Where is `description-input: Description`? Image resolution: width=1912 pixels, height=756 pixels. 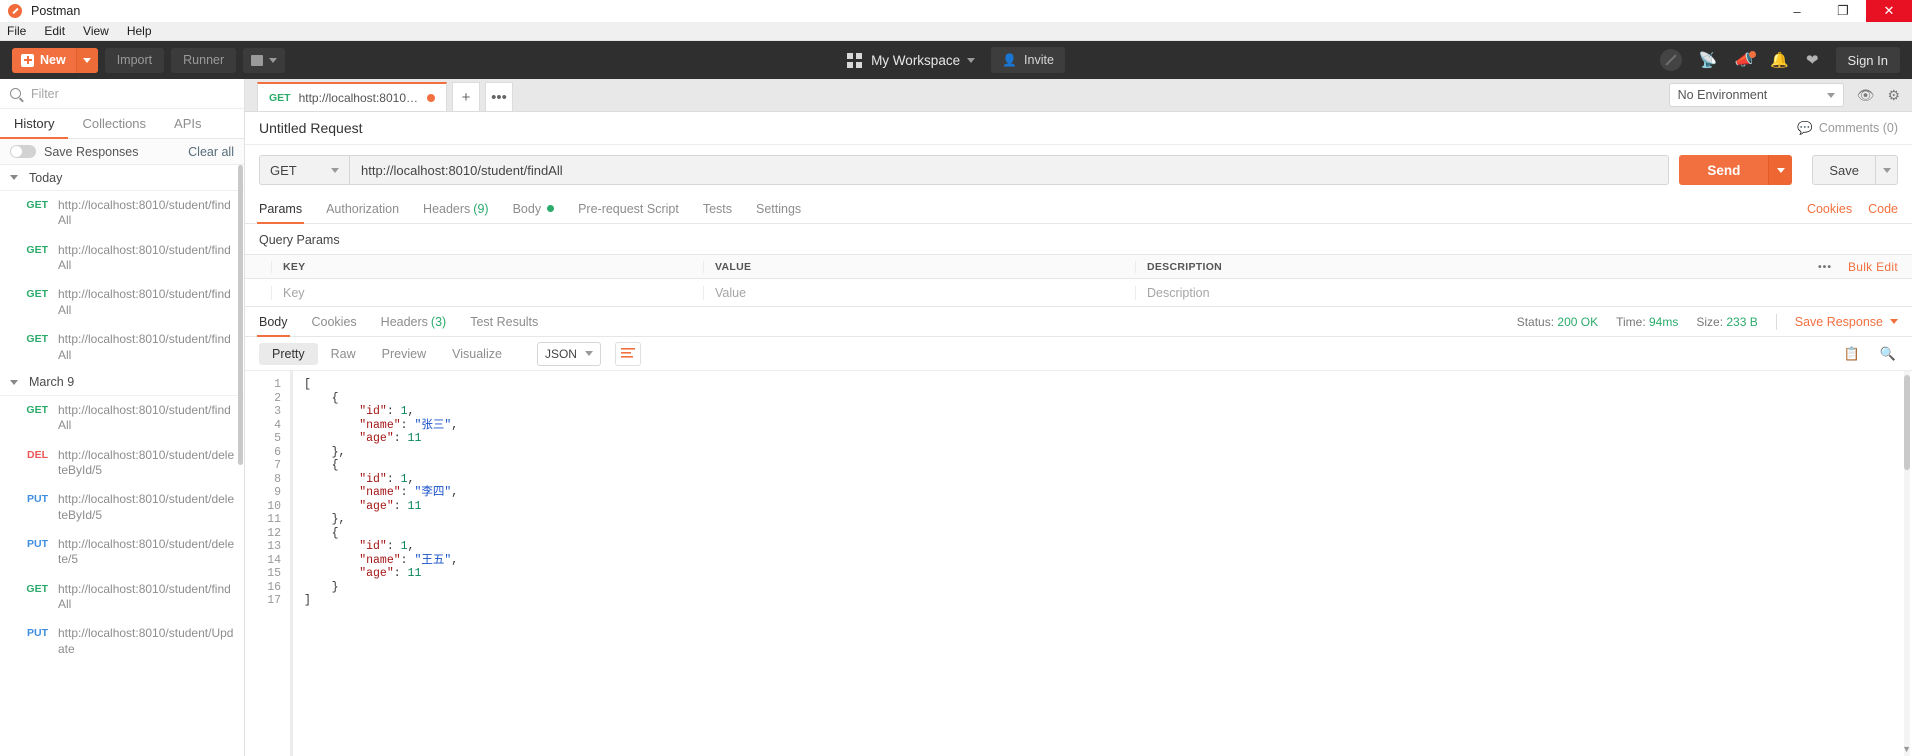 description-input: Description is located at coordinates (1523, 292).